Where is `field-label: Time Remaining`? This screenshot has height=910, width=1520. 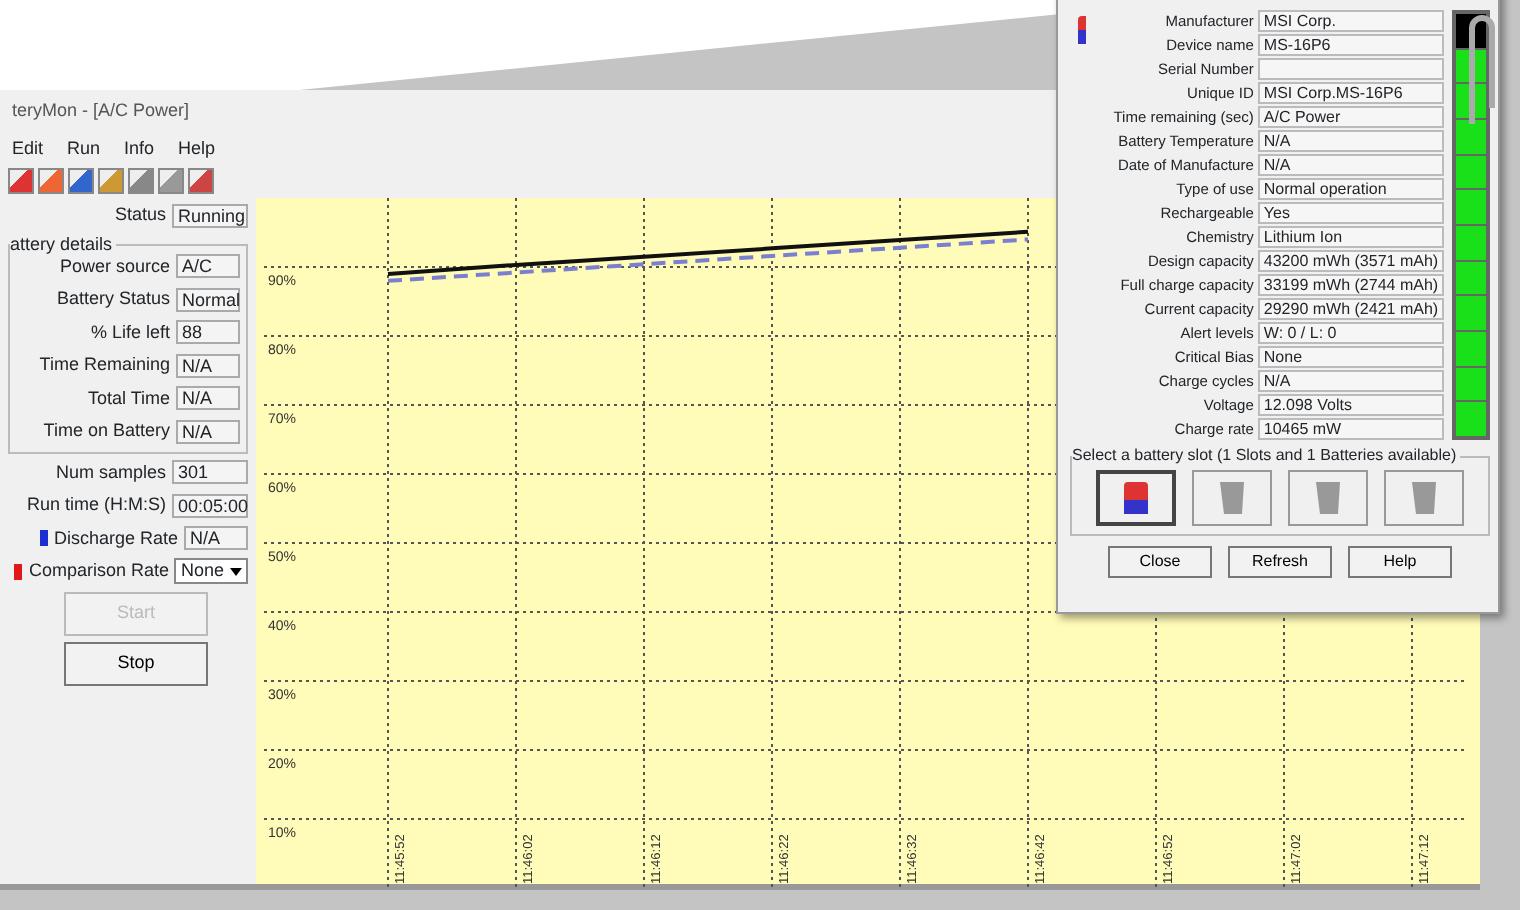 field-label: Time Remaining is located at coordinates (104, 365).